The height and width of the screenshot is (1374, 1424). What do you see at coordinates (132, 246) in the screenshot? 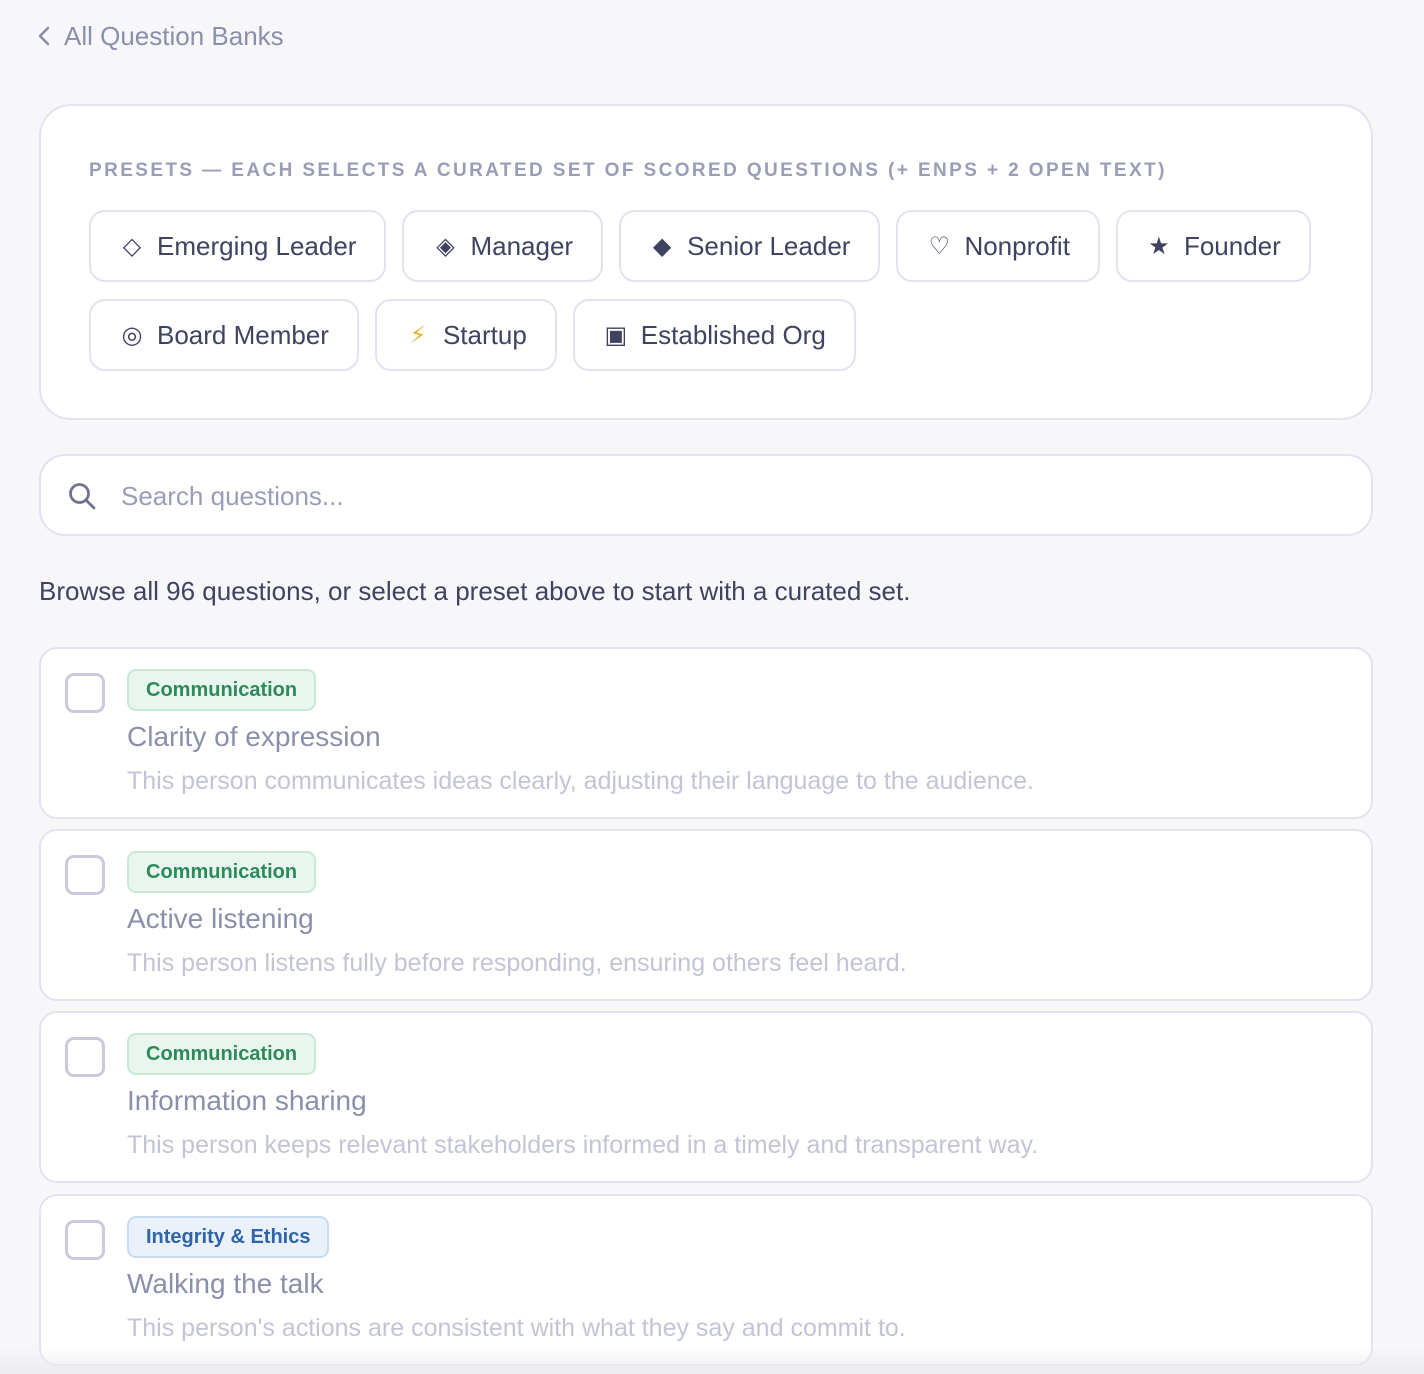
I see `diamond-outline-icon: ◇` at bounding box center [132, 246].